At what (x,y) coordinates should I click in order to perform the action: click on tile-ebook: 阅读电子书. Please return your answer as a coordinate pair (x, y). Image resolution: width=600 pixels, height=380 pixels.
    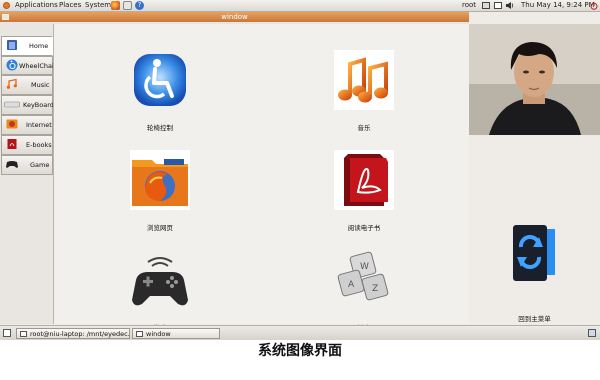
    Looking at the image, I should click on (364, 192).